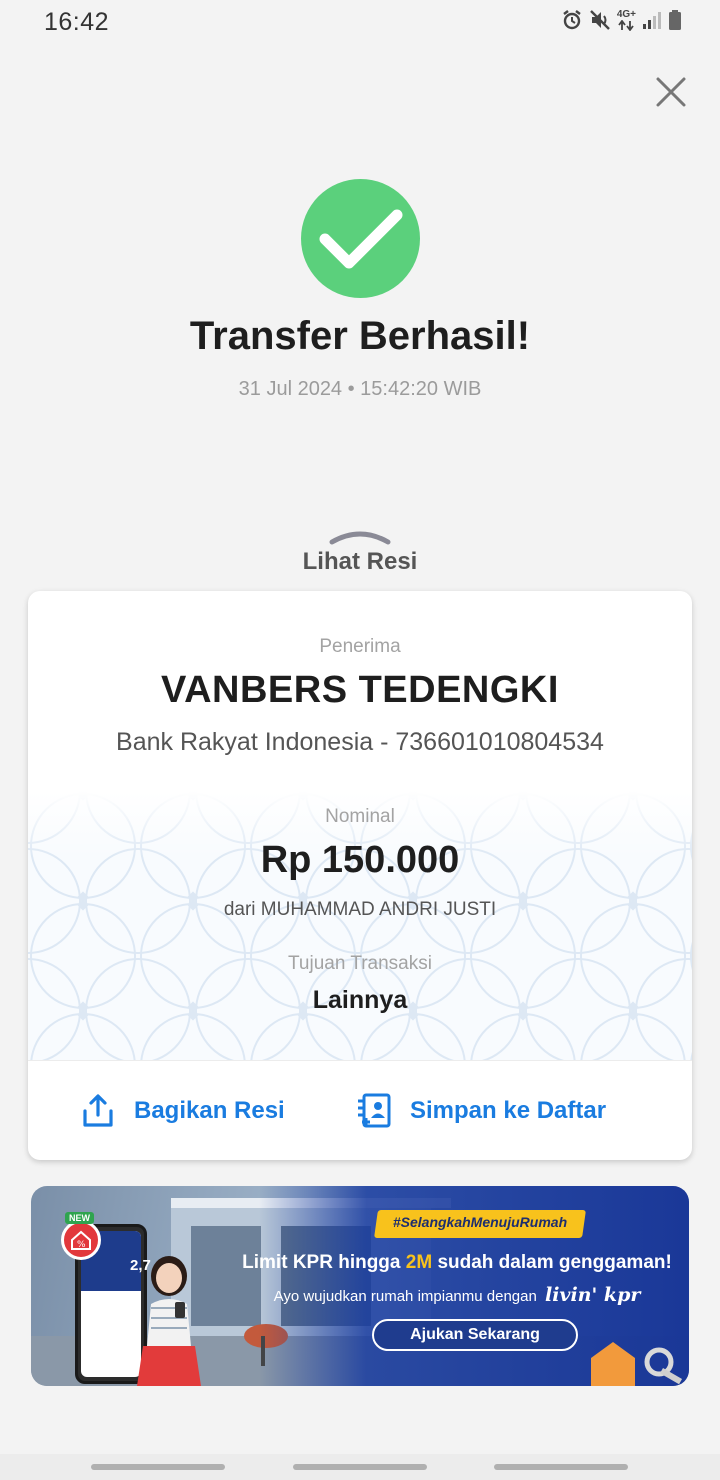 Image resolution: width=720 pixels, height=1480 pixels. What do you see at coordinates (360, 963) in the screenshot?
I see `purpose-label: Tujuan Transaksi` at bounding box center [360, 963].